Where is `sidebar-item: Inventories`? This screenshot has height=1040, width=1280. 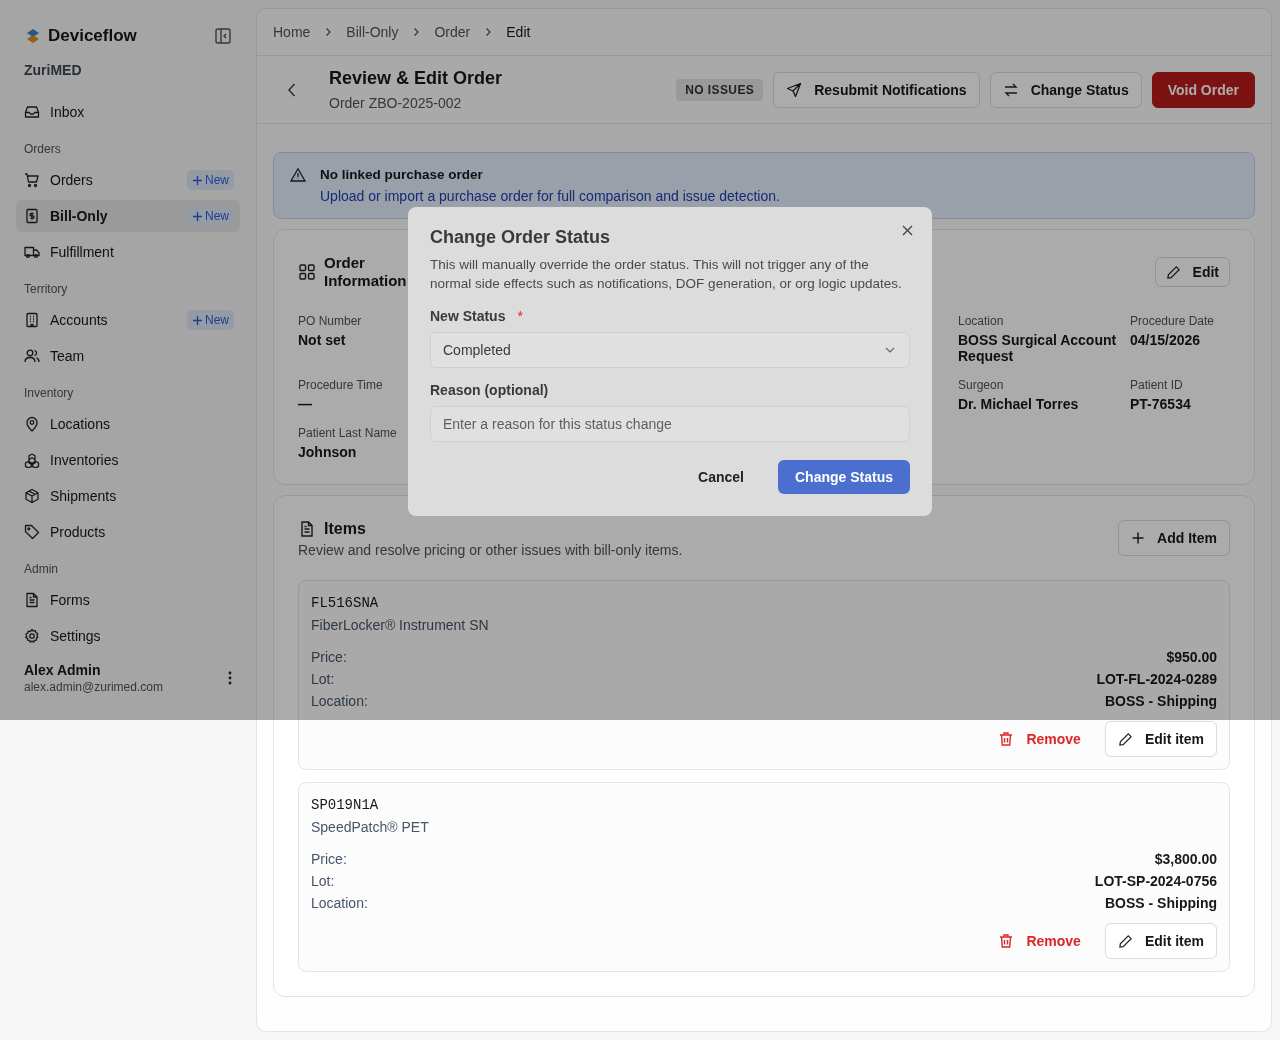
sidebar-item: Inventories is located at coordinates (128, 460).